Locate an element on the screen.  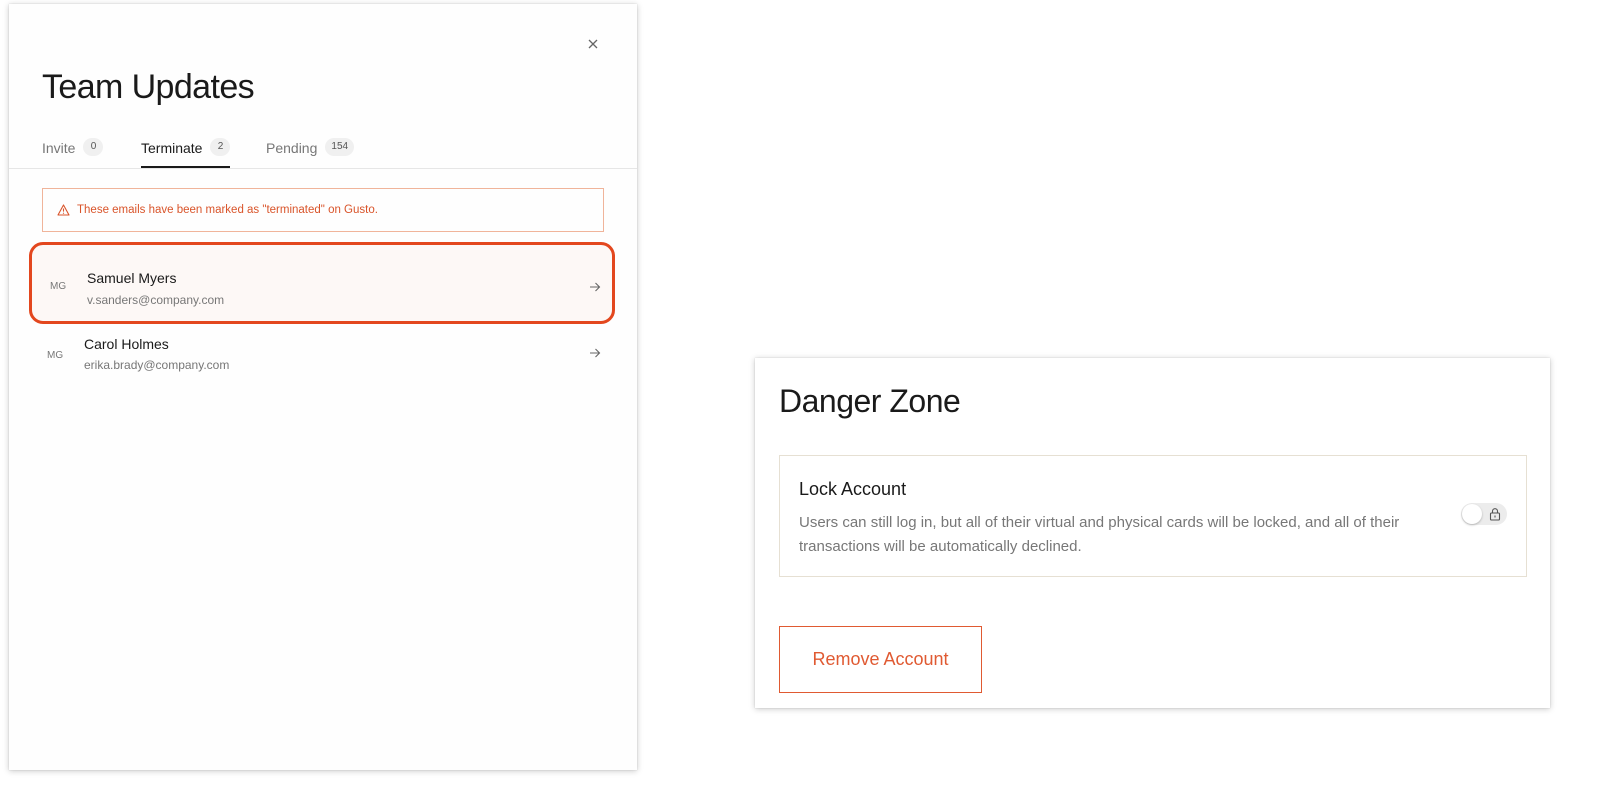
tab-bar: Invite 0 Terminate 2 Pending 154 is located at coordinates (323, 153).